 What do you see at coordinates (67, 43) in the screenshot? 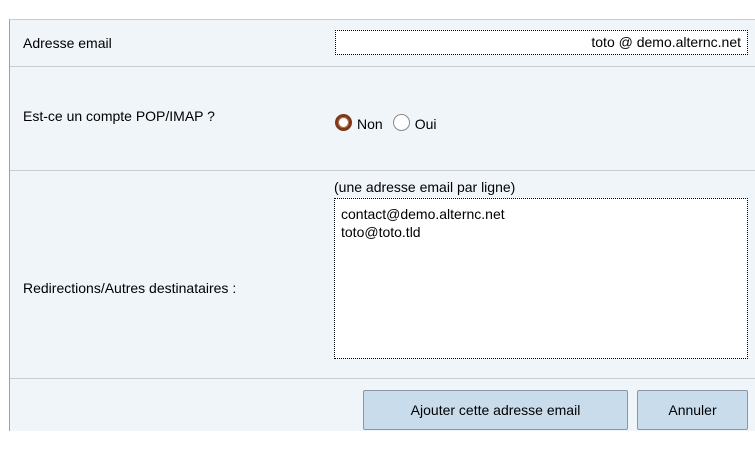
I see `email-label: Adresse email` at bounding box center [67, 43].